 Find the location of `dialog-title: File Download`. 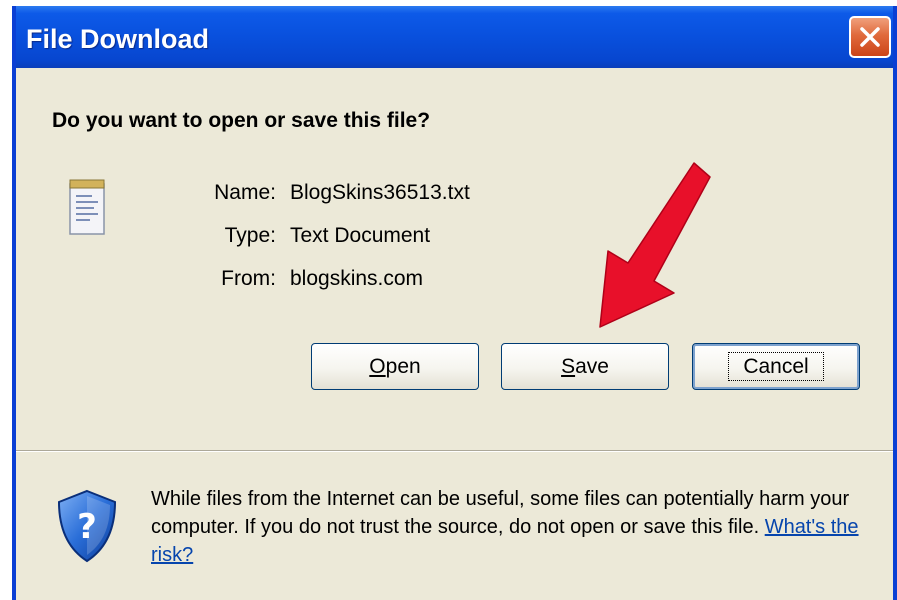

dialog-title: File Download is located at coordinates (118, 39).